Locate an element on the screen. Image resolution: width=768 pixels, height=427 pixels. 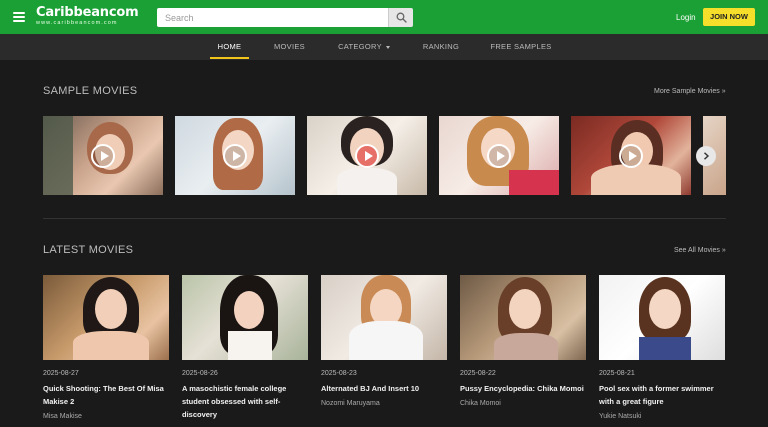
movie-actor: Yukie Natsuki is located at coordinates (620, 416).